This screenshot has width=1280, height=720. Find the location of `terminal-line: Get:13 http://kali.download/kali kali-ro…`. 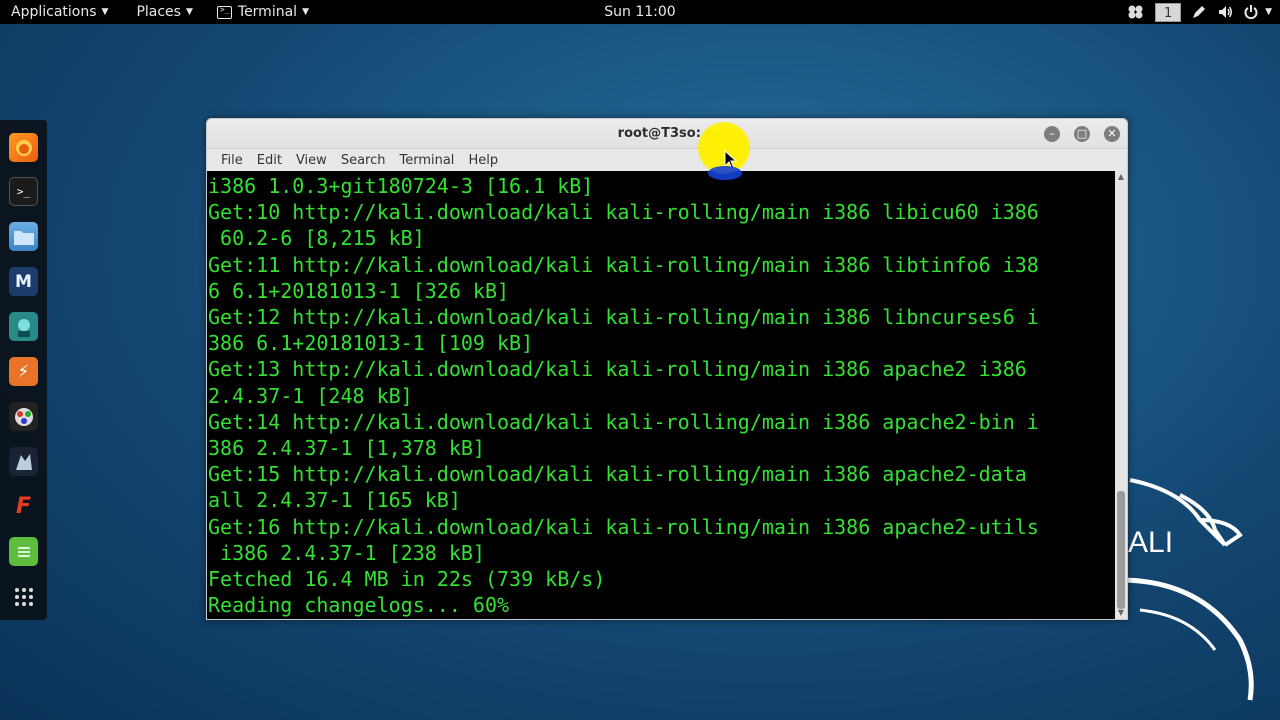

terminal-line: Get:13 http://kali.download/kali kali-ro… is located at coordinates (617, 369).